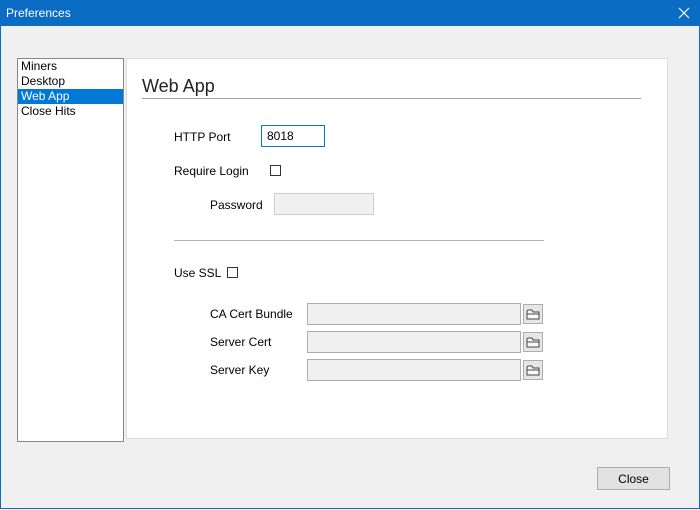 This screenshot has height=510, width=700. What do you see at coordinates (275, 170) in the screenshot?
I see `require-login-checkbox` at bounding box center [275, 170].